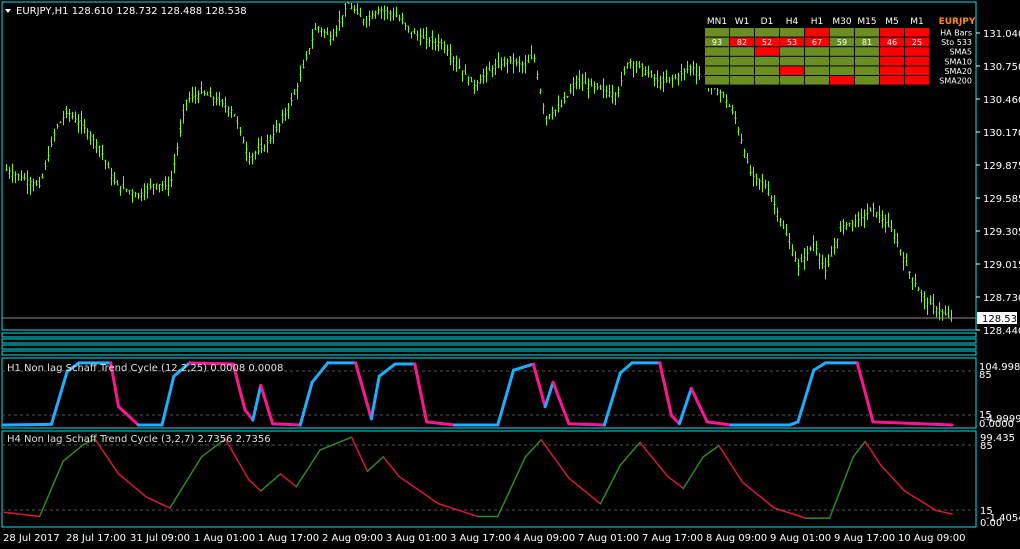 This screenshot has width=1020, height=549. I want to click on dashboard-cell-value: 82, so click(742, 42).